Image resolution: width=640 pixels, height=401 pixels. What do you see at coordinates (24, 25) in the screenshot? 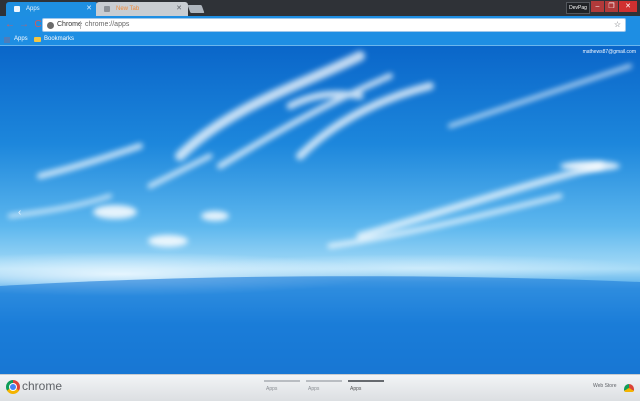
I see `forward-button: →` at bounding box center [24, 25].